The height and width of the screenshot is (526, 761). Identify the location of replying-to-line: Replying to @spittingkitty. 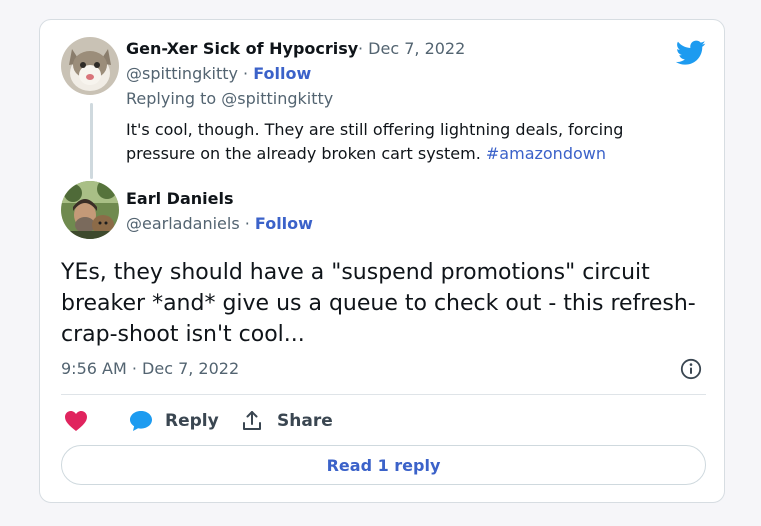
(229, 98).